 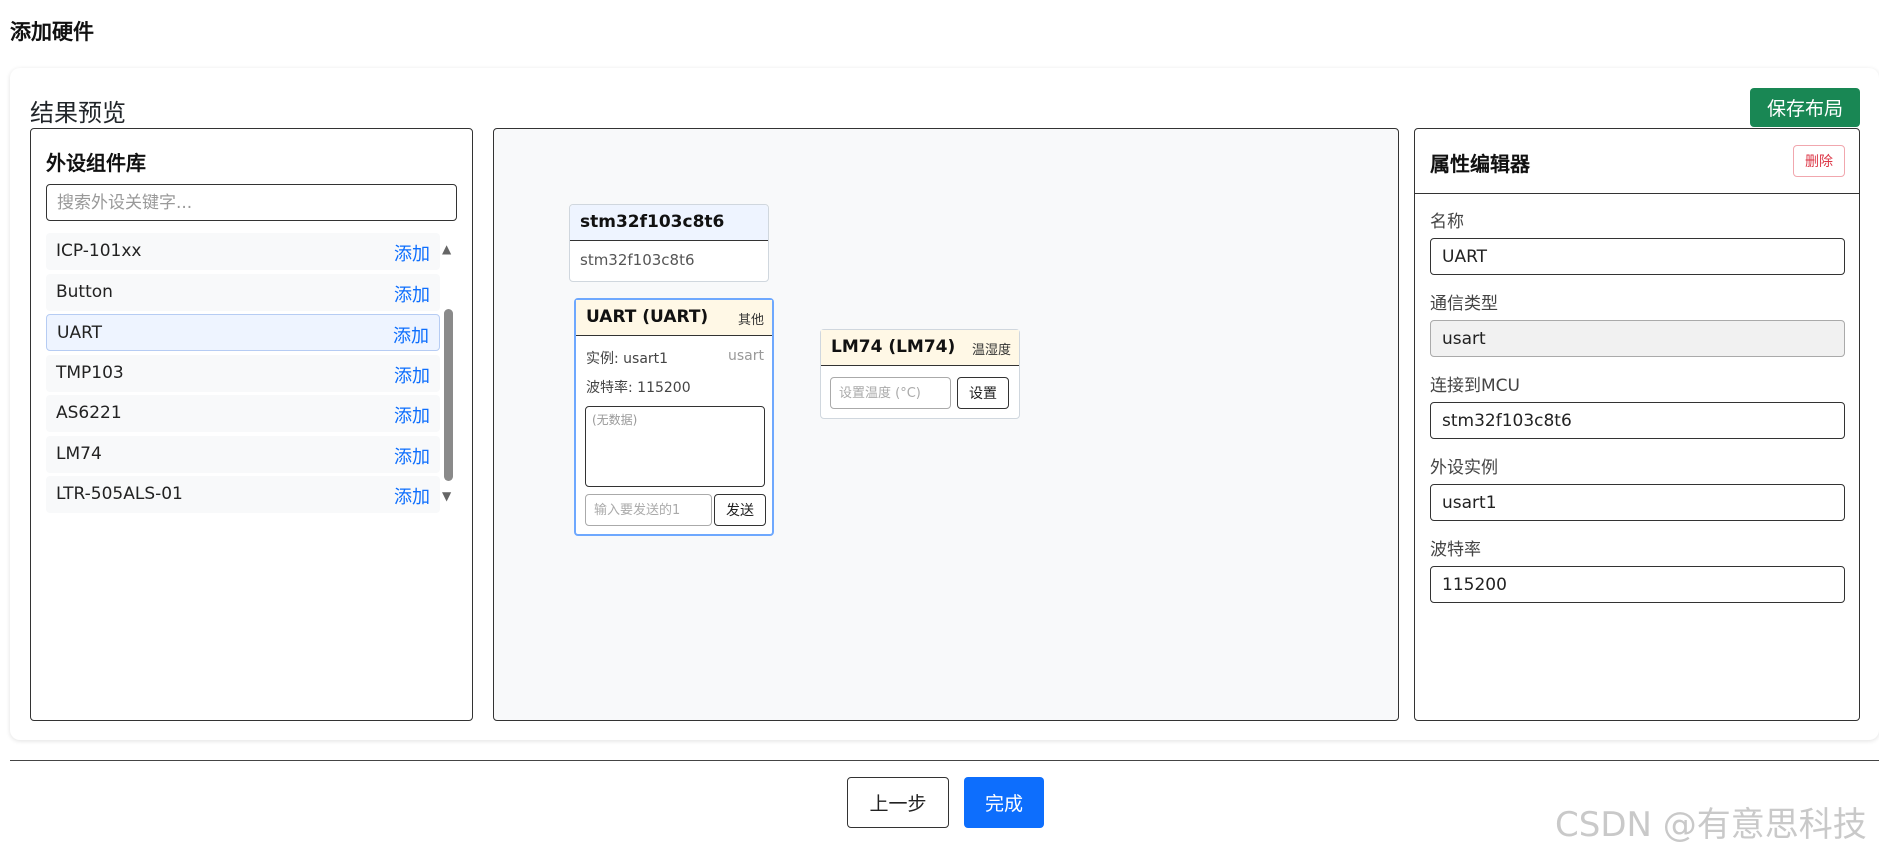 I want to click on prop-label-instance: 外设实例, so click(x=1464, y=468).